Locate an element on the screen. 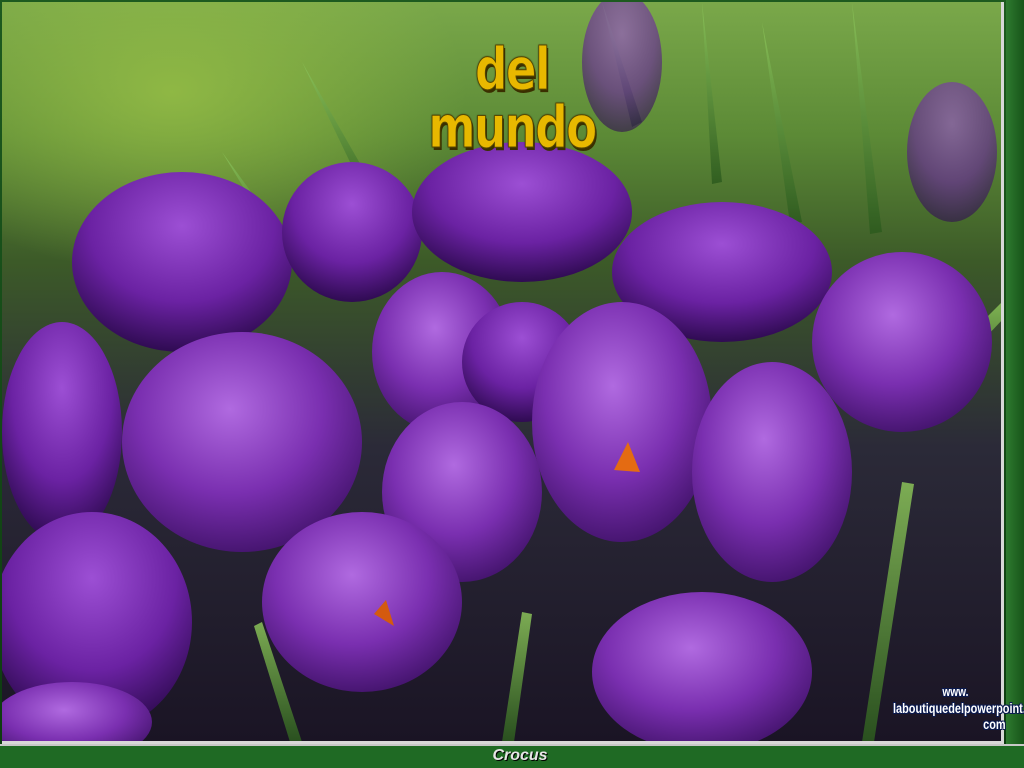 Image resolution: width=1024 pixels, height=768 pixels. watermark: www. laboutiquedelpowerpoint. com is located at coordinates (958, 708).